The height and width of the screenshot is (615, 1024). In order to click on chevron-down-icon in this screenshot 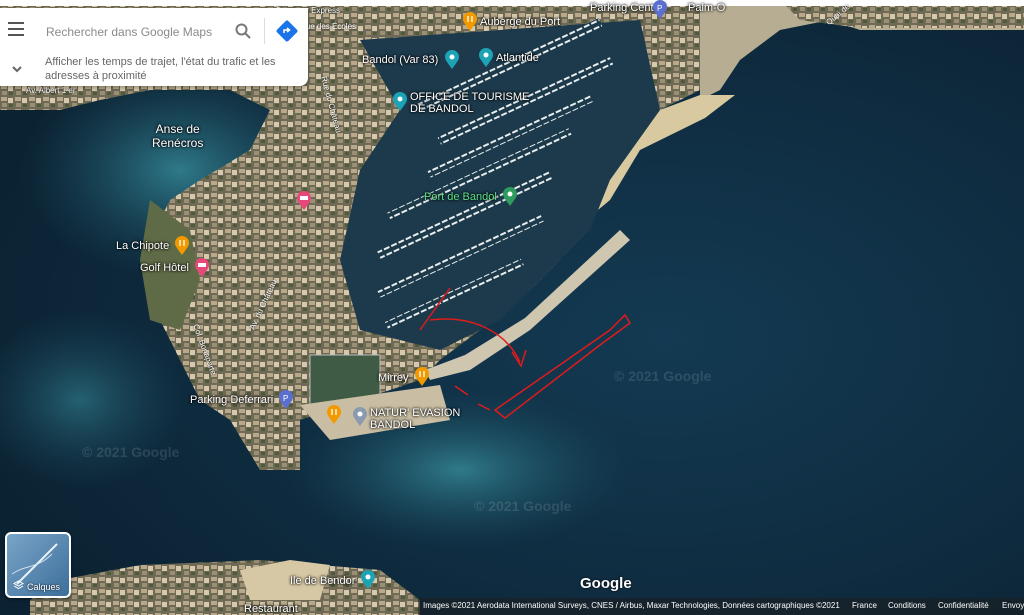, I will do `click(17, 69)`.